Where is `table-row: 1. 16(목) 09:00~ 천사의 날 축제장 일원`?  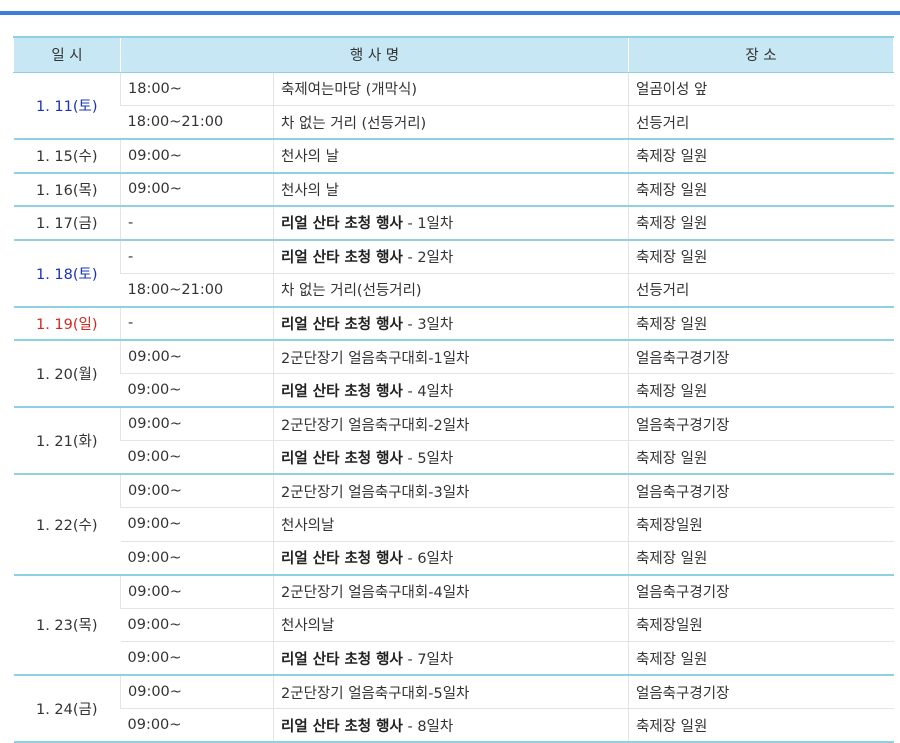
table-row: 1. 16(목) 09:00~ 천사의 날 축제장 일원 is located at coordinates (453, 189).